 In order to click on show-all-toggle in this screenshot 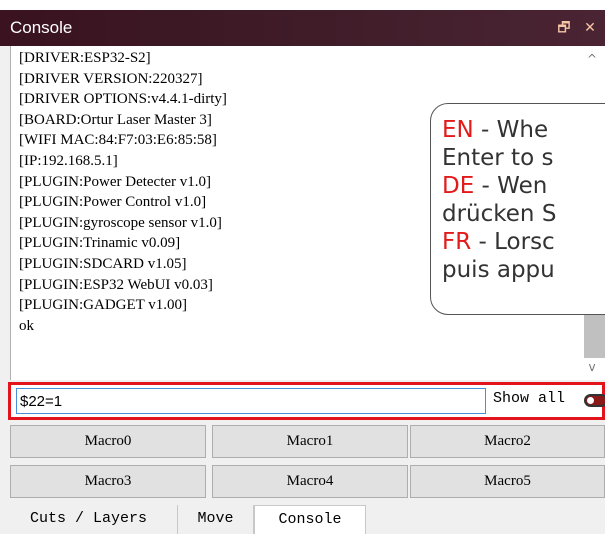, I will do `click(594, 400)`.